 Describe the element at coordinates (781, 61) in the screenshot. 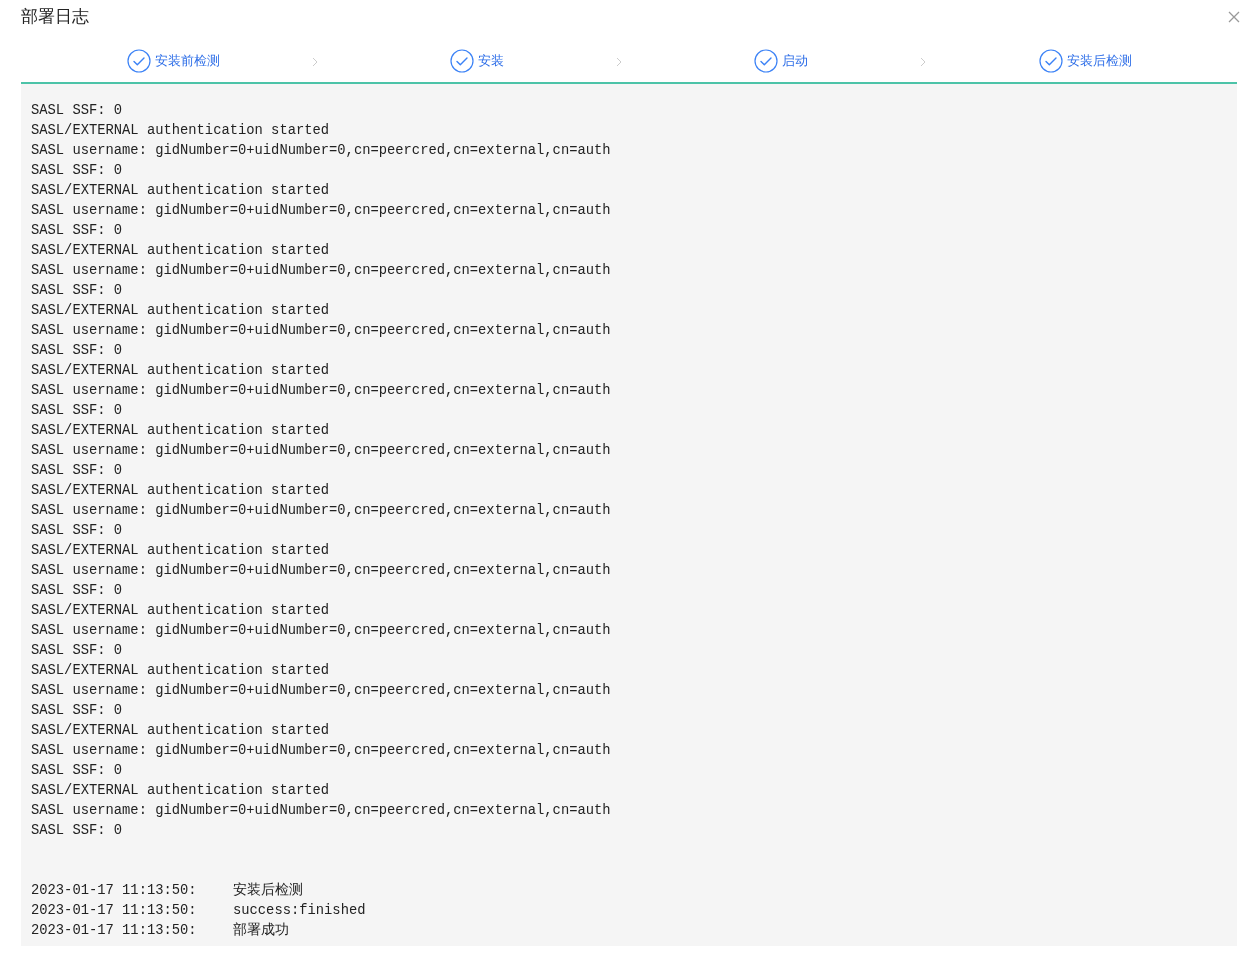

I see `step-item: 启动` at that location.